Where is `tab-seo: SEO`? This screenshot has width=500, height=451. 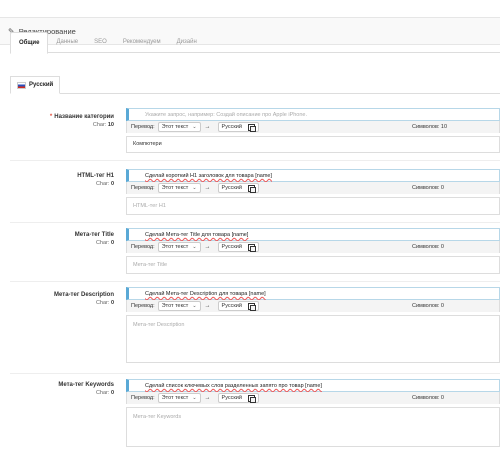
tab-seo: SEO is located at coordinates (100, 42).